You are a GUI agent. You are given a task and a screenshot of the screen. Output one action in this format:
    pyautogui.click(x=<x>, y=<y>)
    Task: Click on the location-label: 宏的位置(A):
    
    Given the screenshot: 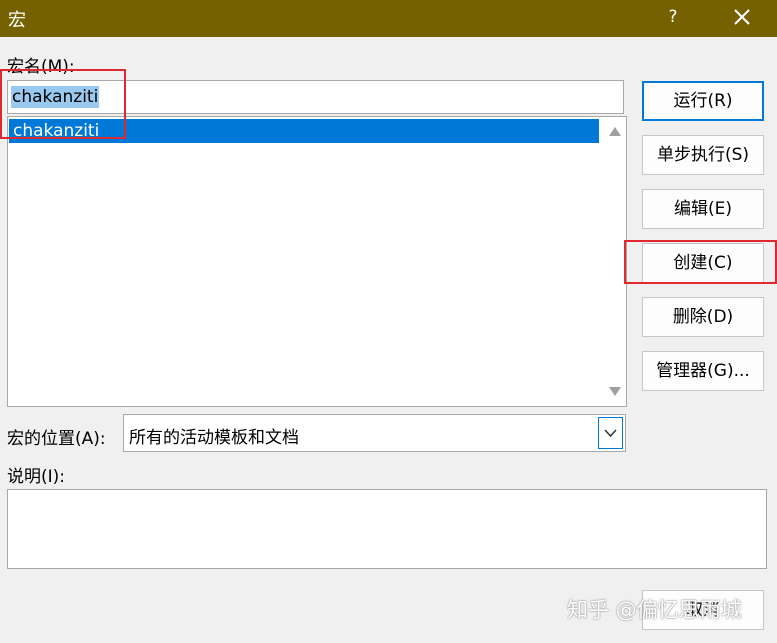 What is the action you would take?
    pyautogui.click(x=56, y=439)
    